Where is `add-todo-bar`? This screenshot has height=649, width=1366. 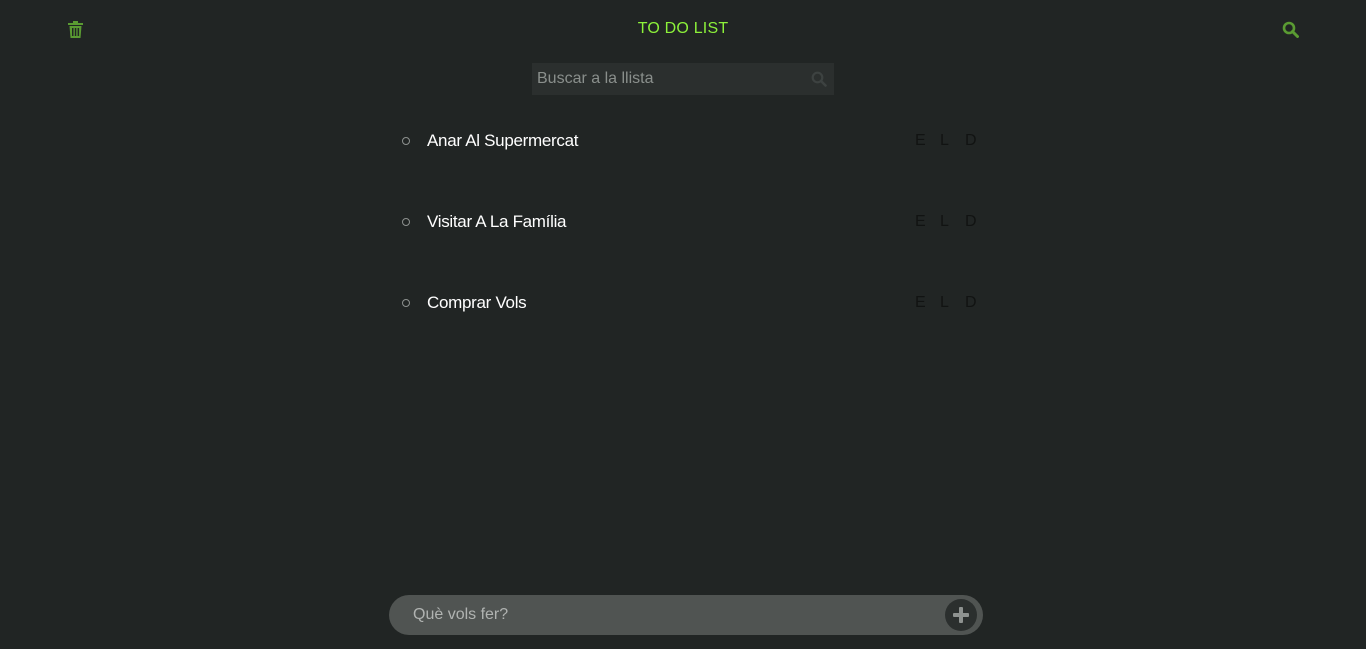 add-todo-bar is located at coordinates (686, 615).